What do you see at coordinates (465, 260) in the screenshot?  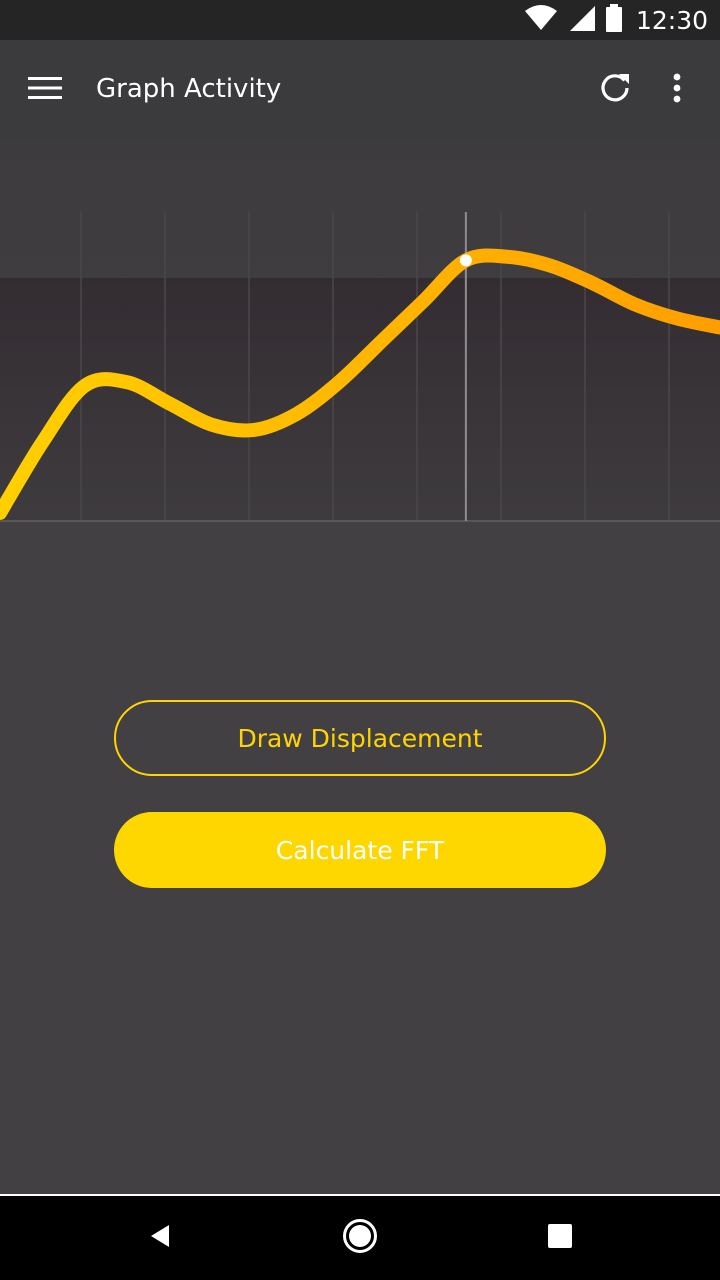 I see `highlight-point` at bounding box center [465, 260].